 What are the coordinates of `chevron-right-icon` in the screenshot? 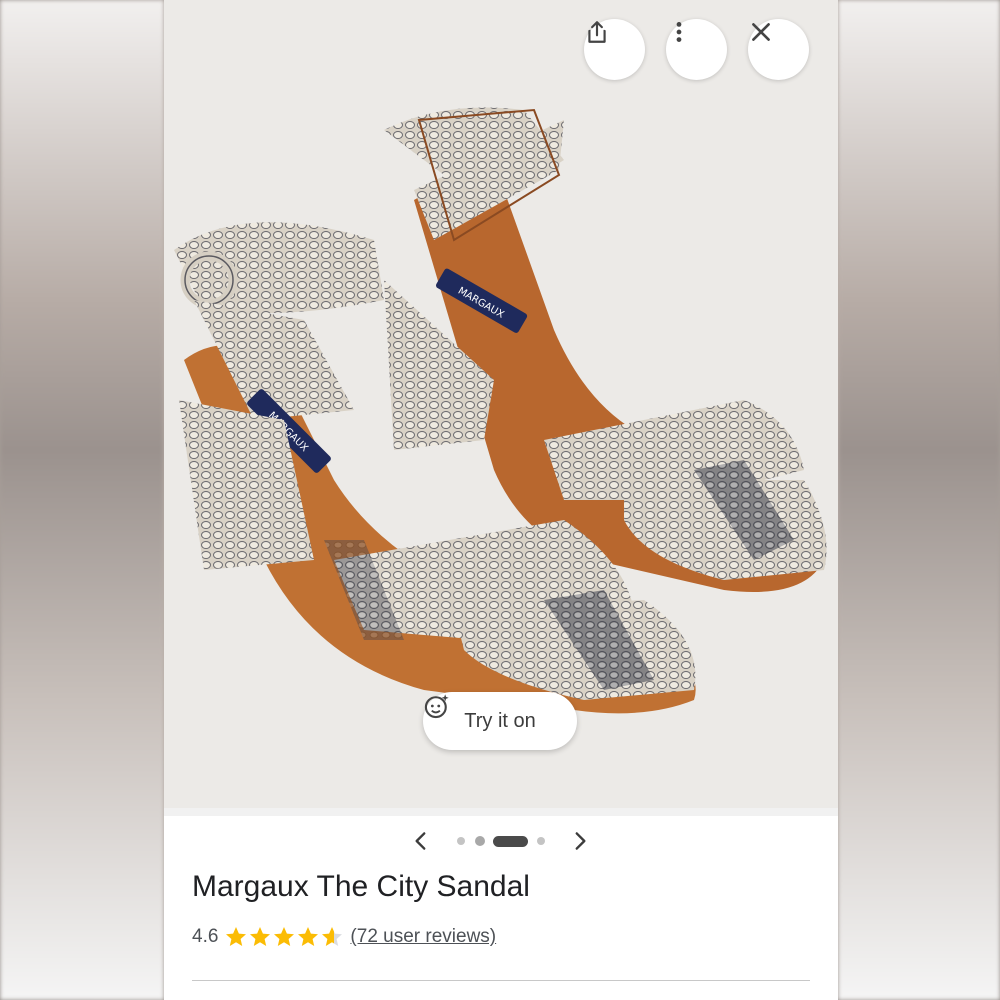 It's located at (580, 841).